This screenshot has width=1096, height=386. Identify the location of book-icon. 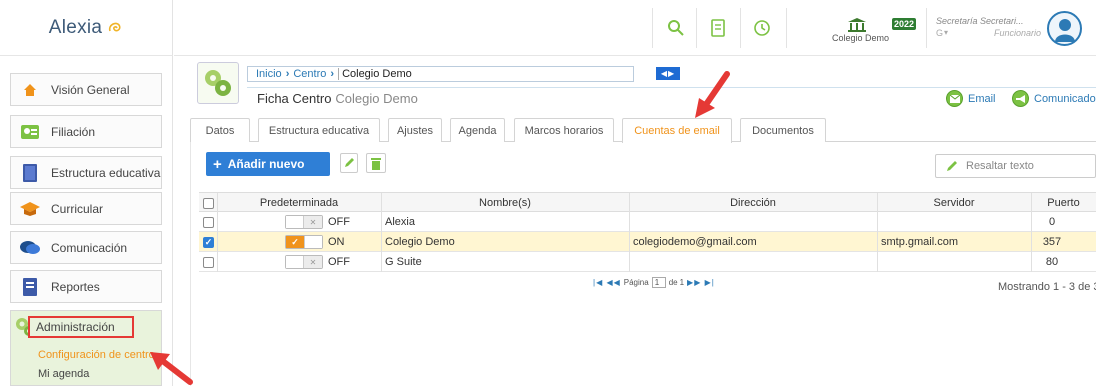
(30, 173).